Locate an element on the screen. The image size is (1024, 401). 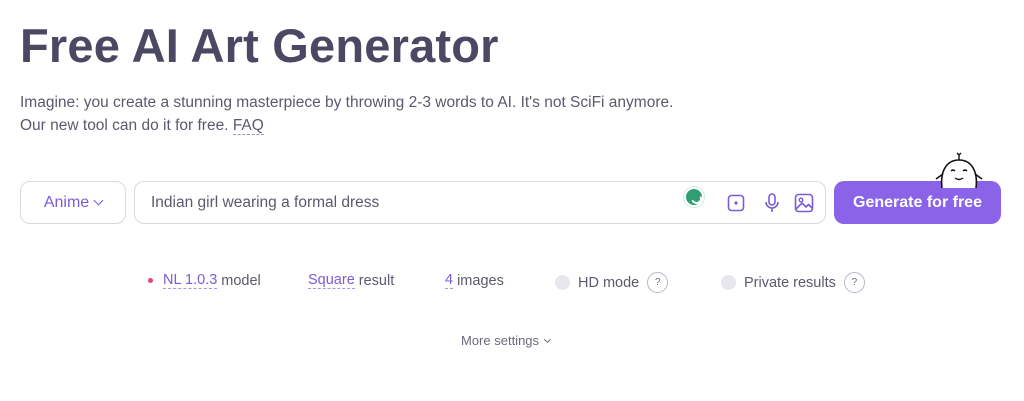
prompt-field-container is located at coordinates (480, 202).